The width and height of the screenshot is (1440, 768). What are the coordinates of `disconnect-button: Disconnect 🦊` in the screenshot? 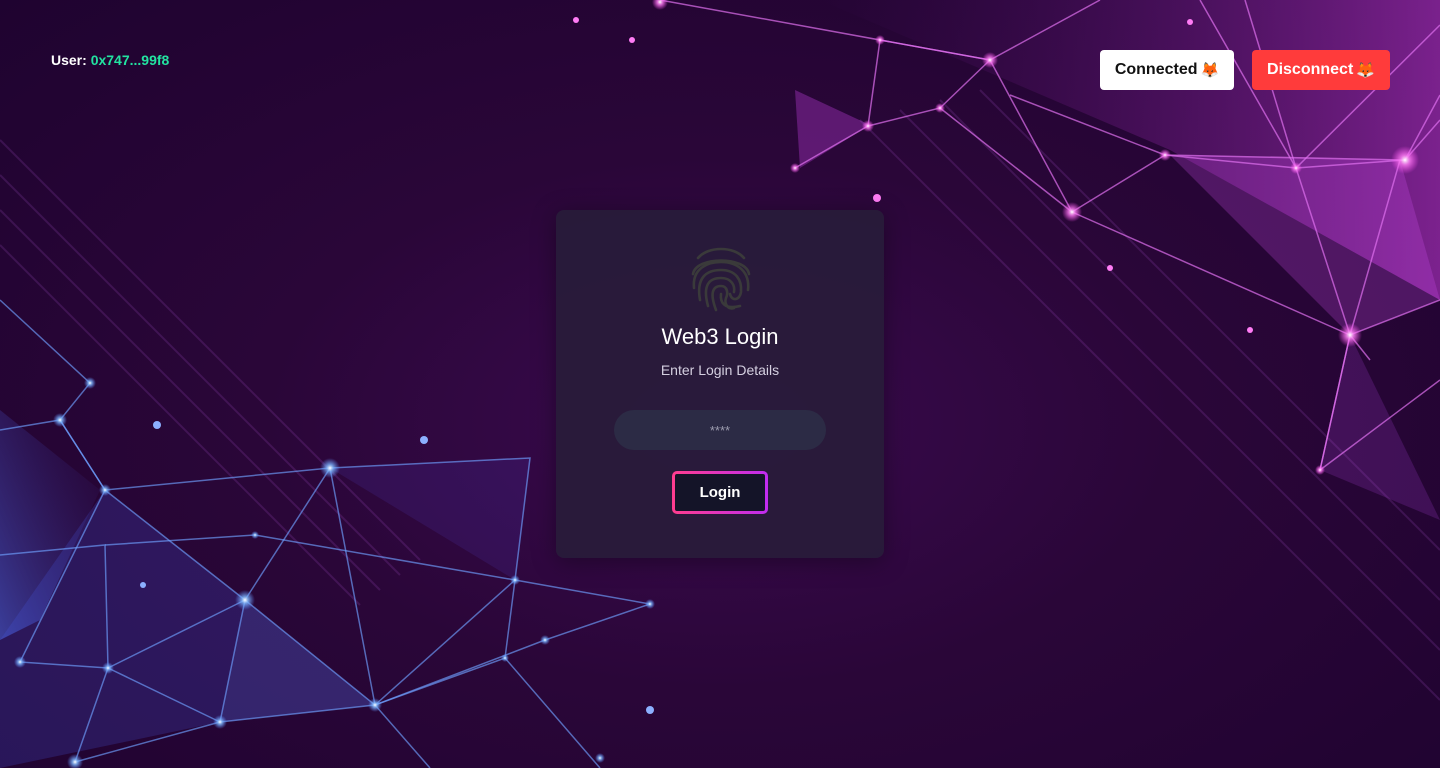 It's located at (1321, 70).